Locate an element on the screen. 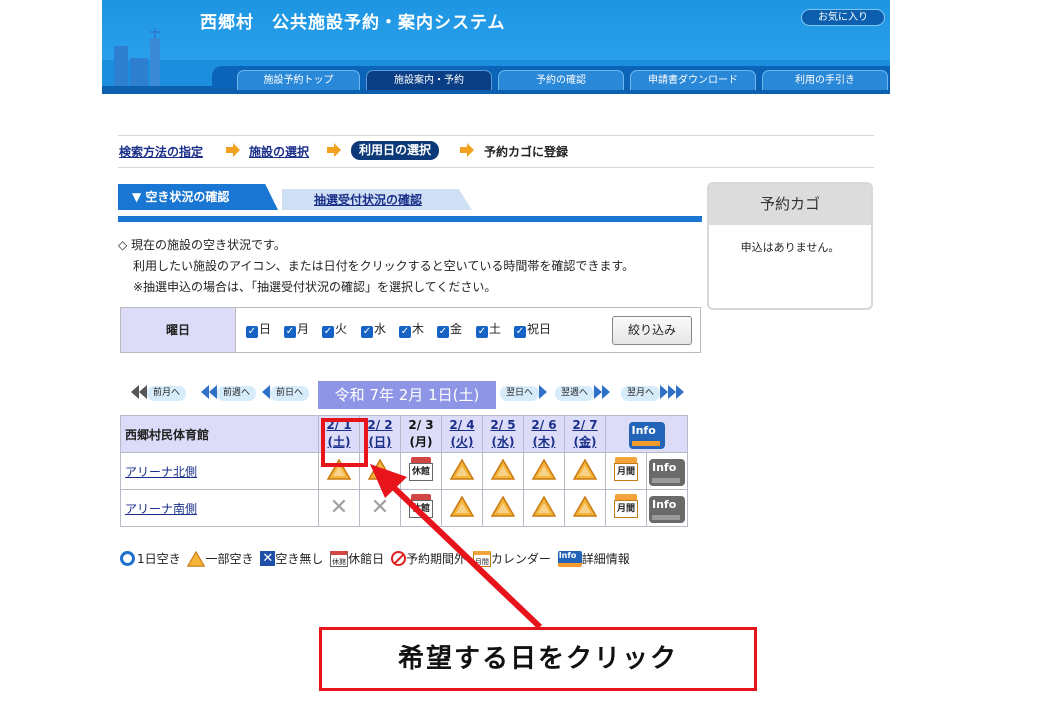 This screenshot has width=1040, height=720. breadcrumb-step-search: 検索方法の指定 is located at coordinates (161, 151).